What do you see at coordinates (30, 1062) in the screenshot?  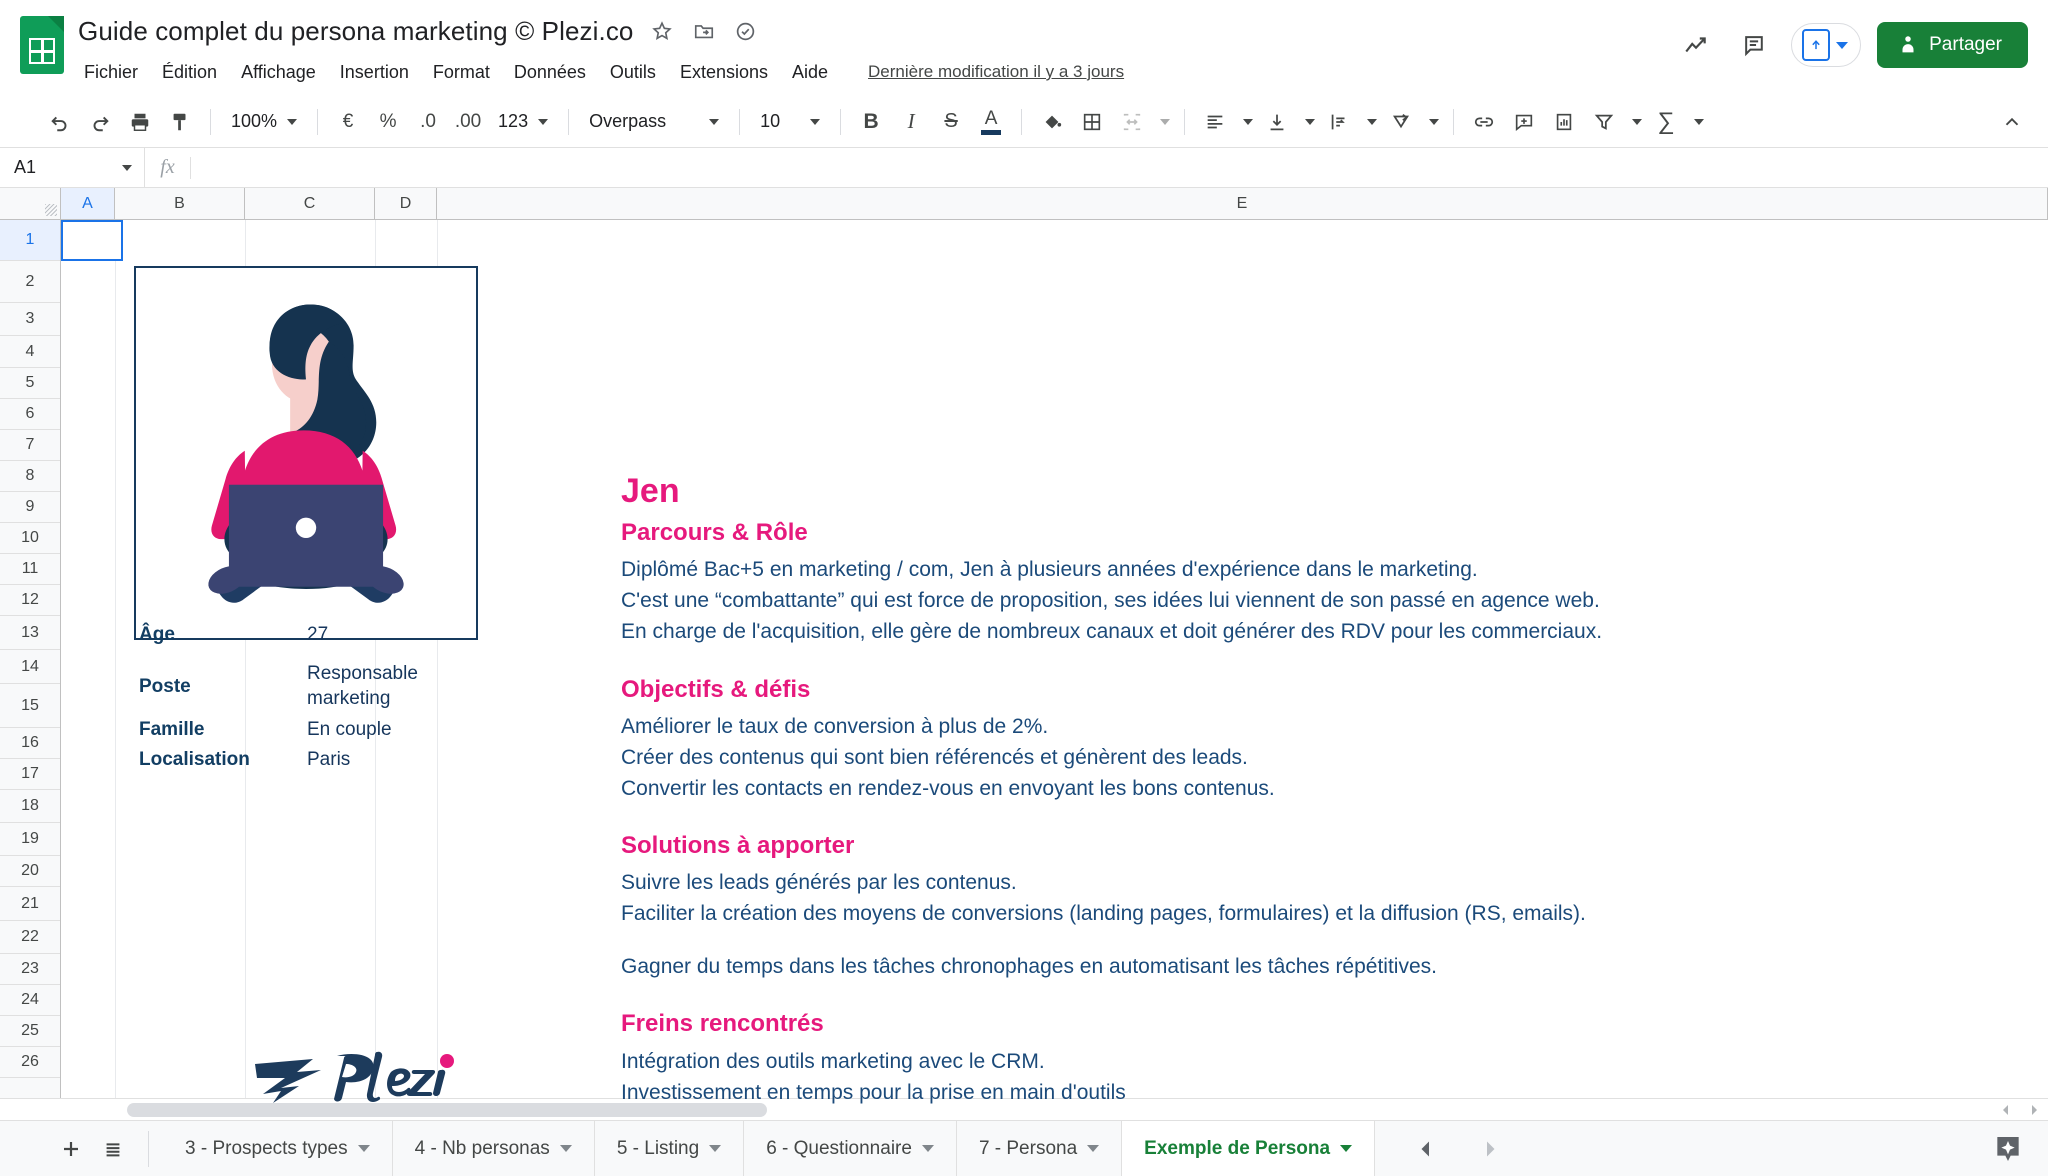 I see `row-header-26: 26` at bounding box center [30, 1062].